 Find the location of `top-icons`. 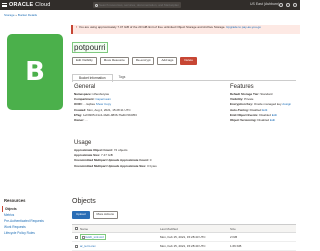

top-icons is located at coordinates (288, 5).